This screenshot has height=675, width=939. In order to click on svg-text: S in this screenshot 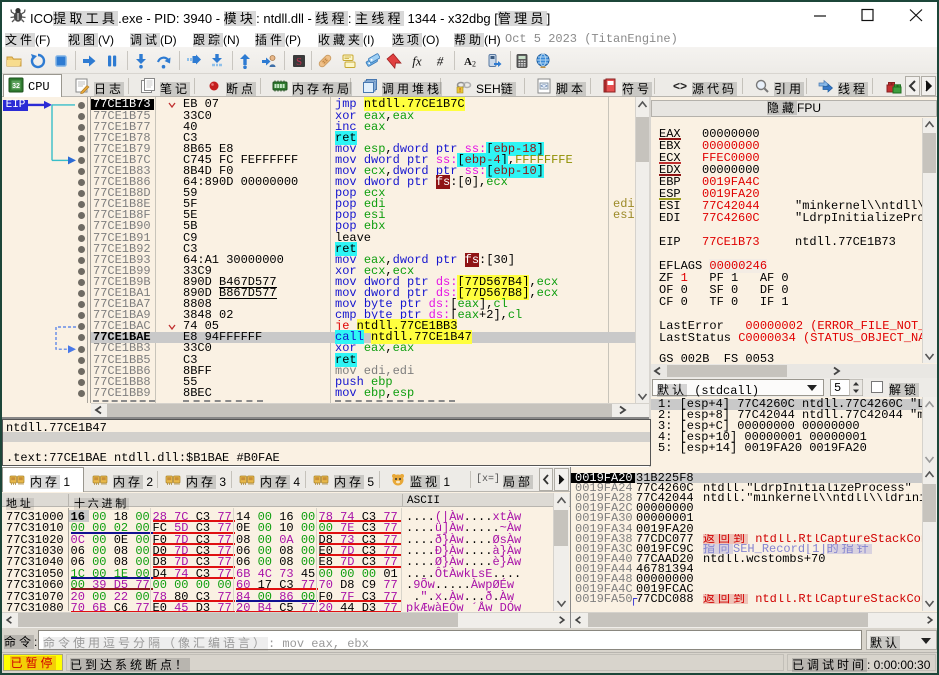, I will do `click(299, 62)`.